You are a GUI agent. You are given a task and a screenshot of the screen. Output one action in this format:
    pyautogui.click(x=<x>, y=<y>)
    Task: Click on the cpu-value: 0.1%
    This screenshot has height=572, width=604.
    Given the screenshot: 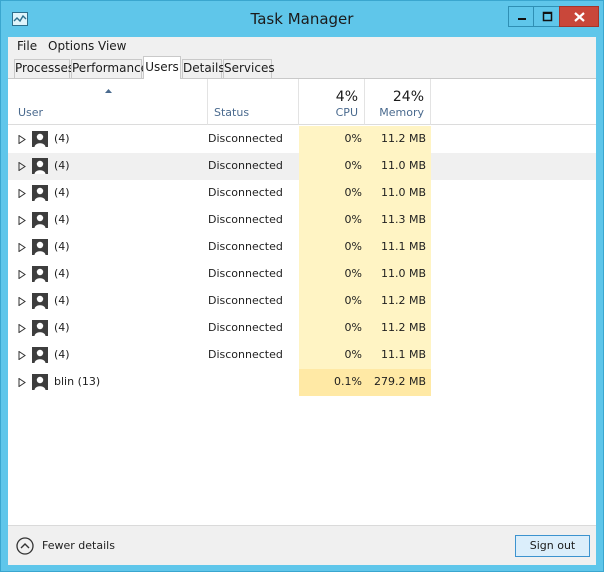 What is the action you would take?
    pyautogui.click(x=348, y=381)
    